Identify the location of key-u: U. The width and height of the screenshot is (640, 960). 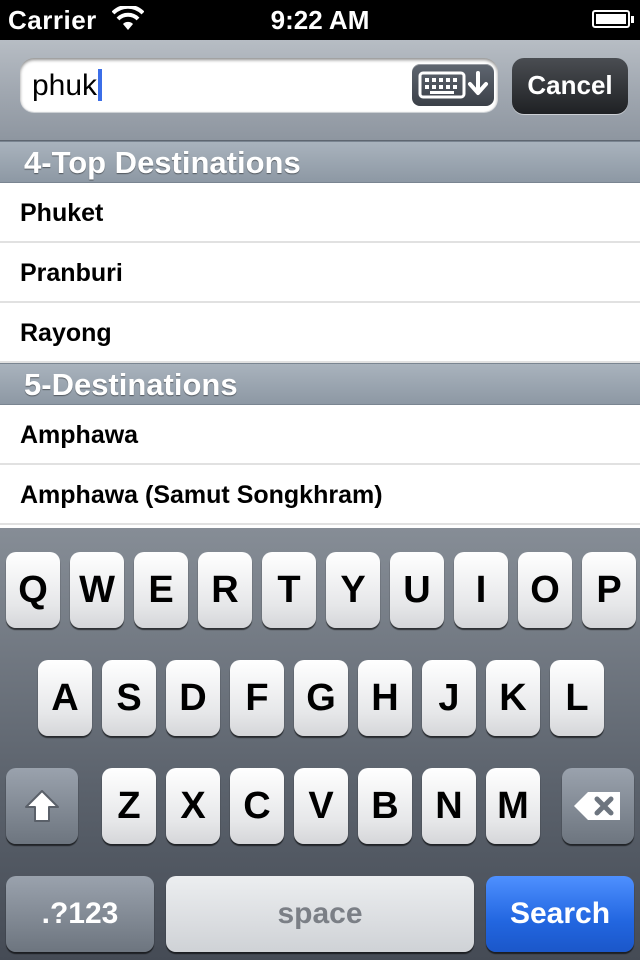
(417, 590).